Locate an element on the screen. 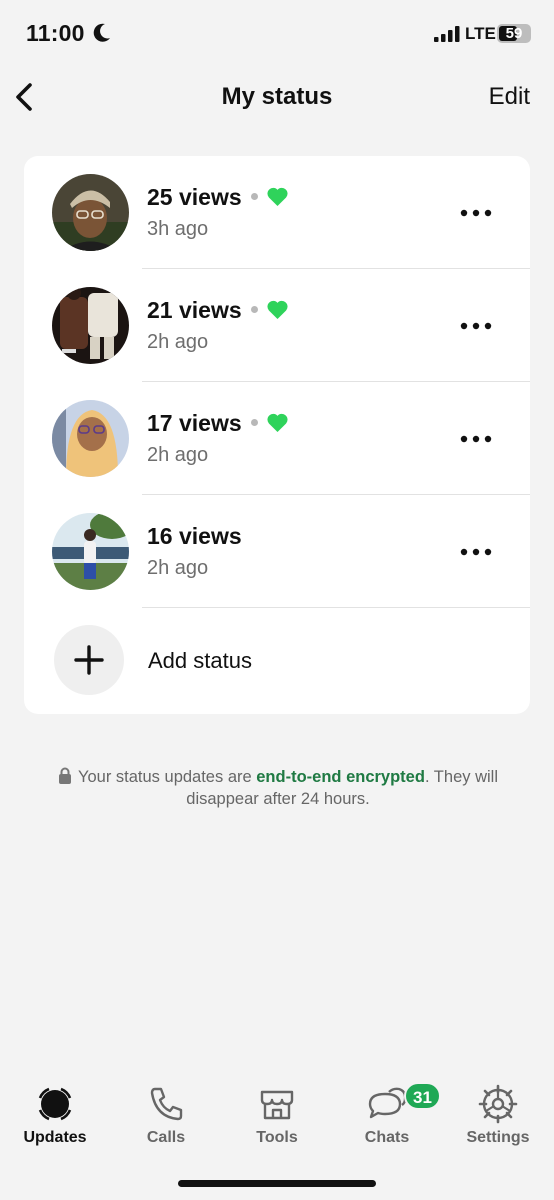 Image resolution: width=554 pixels, height=1200 pixels. add-status-row: Add status is located at coordinates (277, 661).